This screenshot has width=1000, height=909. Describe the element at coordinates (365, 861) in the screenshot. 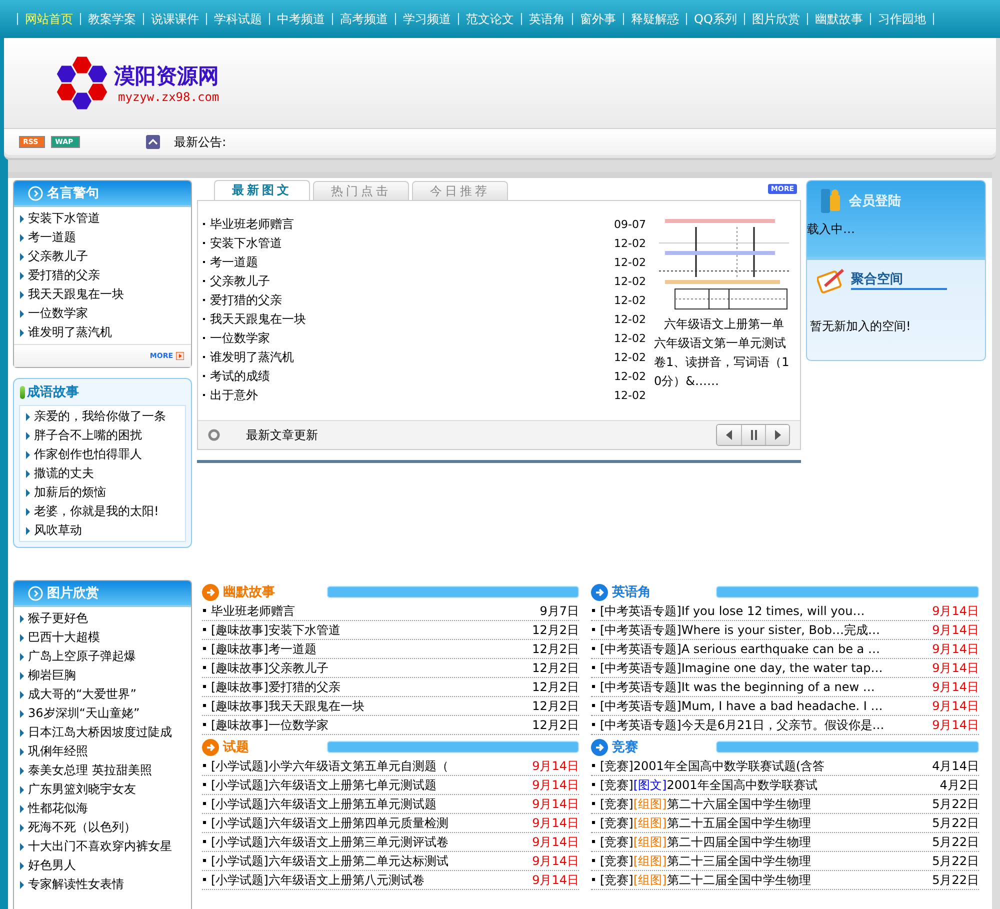

I see `article-link: [小学试题]六年级语文上册第二单元达标测试` at that location.